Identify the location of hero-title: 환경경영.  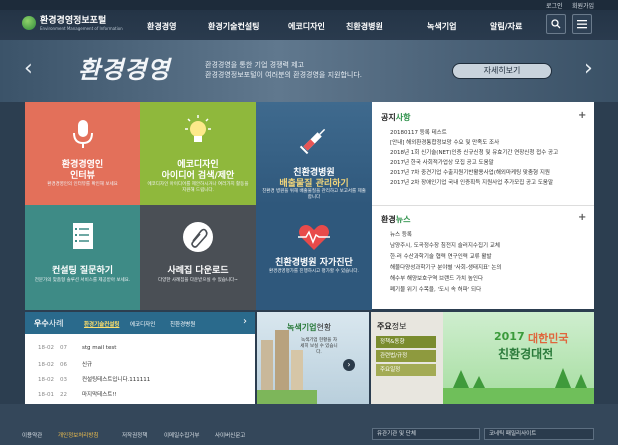
(124, 69).